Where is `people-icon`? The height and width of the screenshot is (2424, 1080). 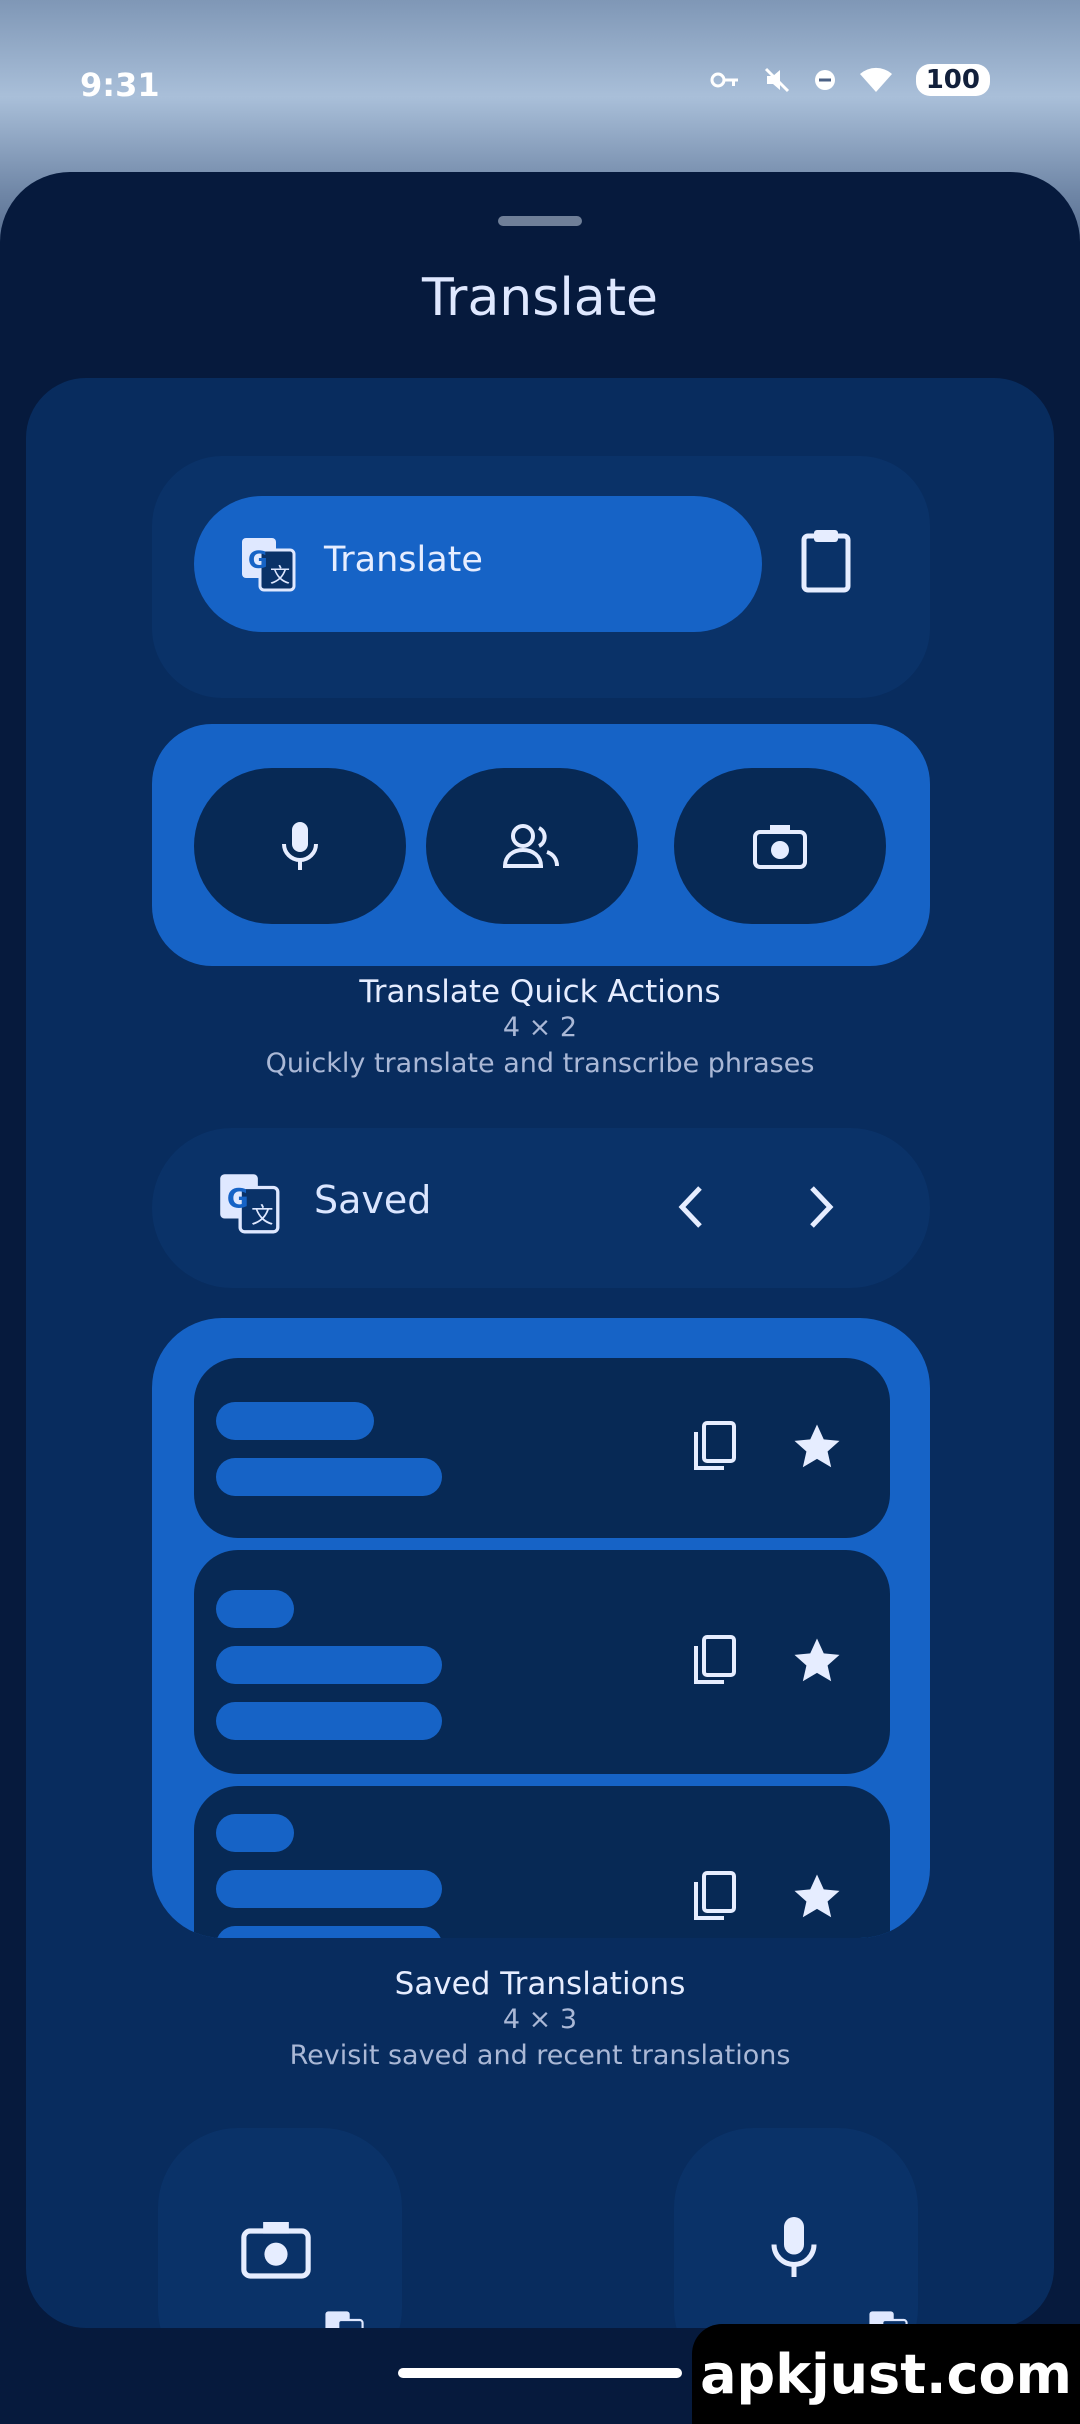
people-icon is located at coordinates (530, 846).